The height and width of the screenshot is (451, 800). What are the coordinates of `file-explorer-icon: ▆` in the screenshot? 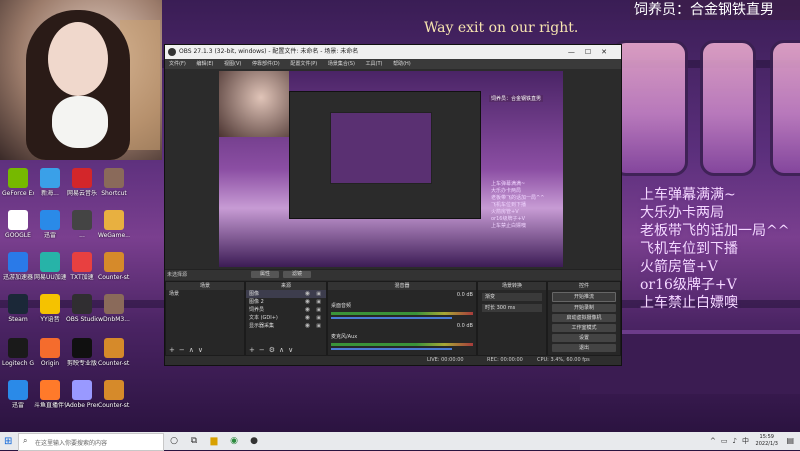 It's located at (214, 441).